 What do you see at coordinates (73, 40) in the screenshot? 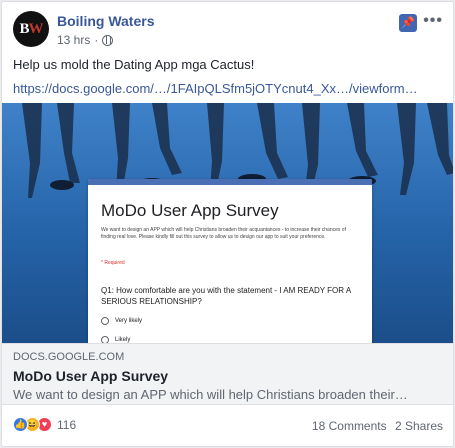
I see `post-timestamp: 13 hrs` at bounding box center [73, 40].